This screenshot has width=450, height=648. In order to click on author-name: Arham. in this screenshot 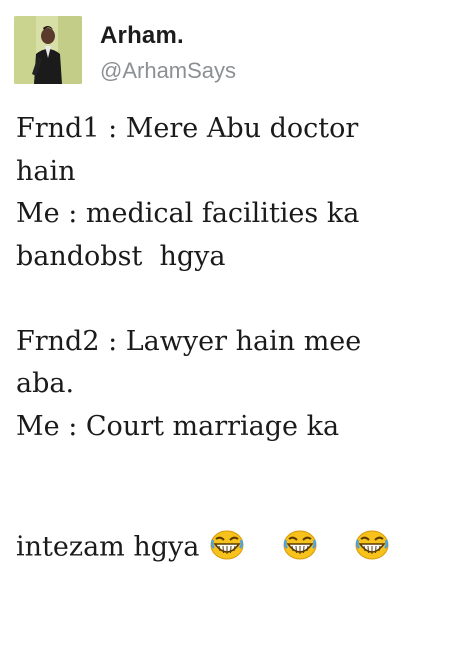, I will do `click(142, 36)`.